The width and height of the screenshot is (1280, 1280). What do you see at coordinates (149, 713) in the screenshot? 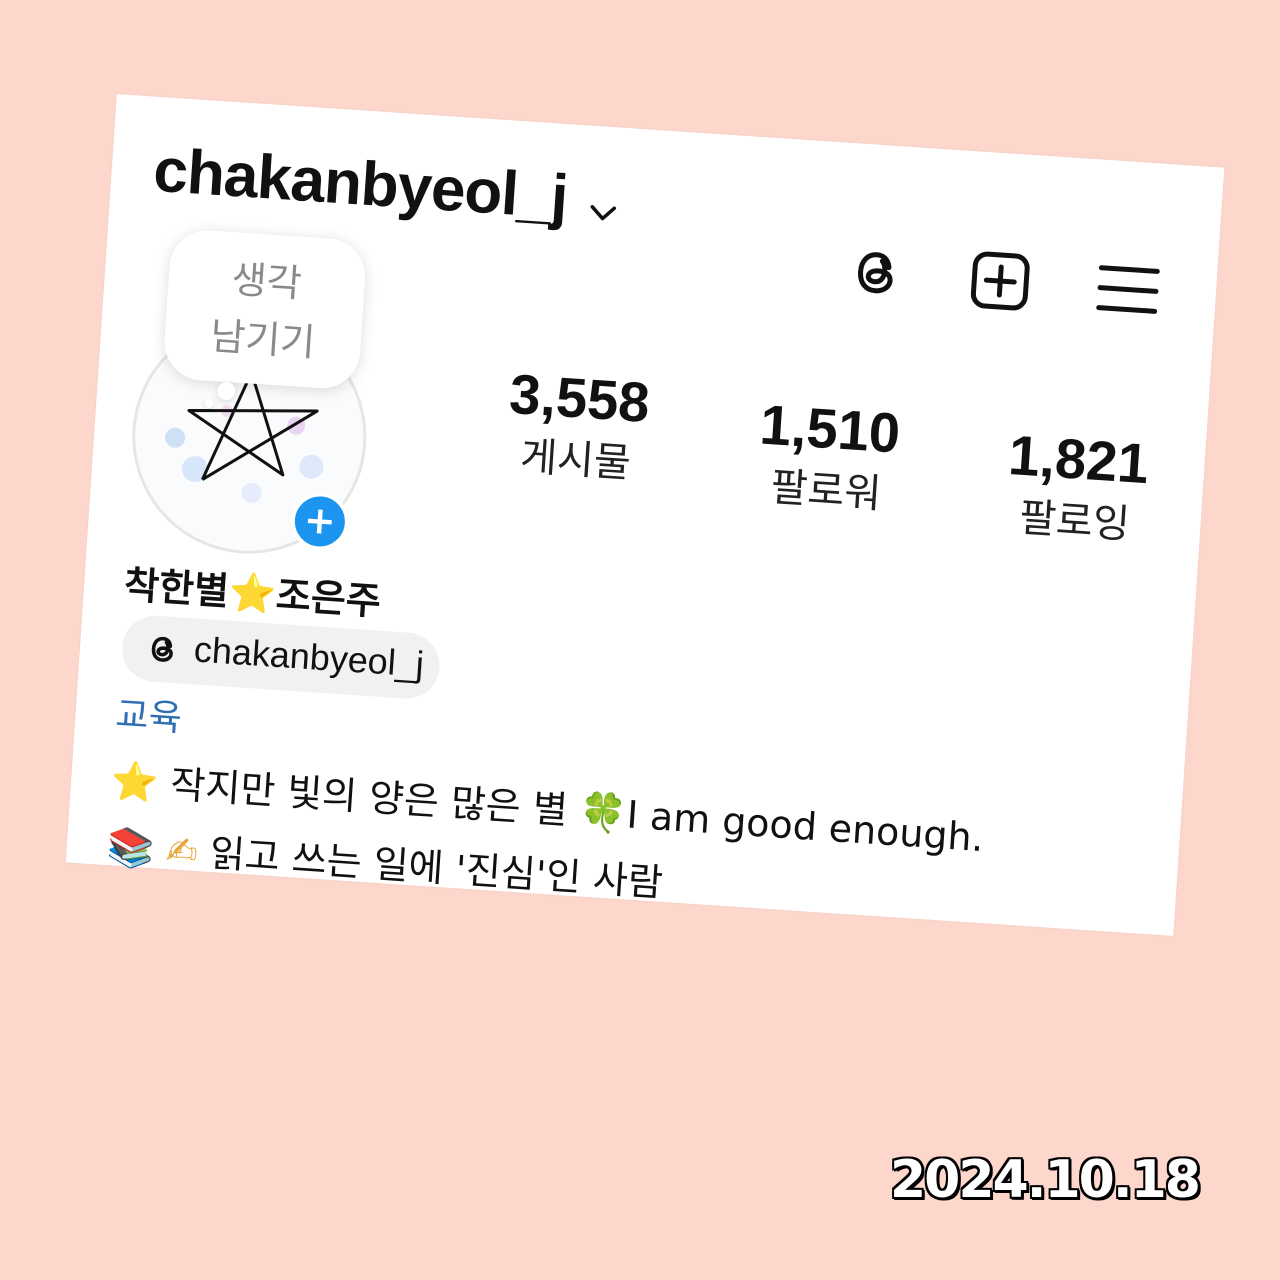
I see `profile-category: 교육` at bounding box center [149, 713].